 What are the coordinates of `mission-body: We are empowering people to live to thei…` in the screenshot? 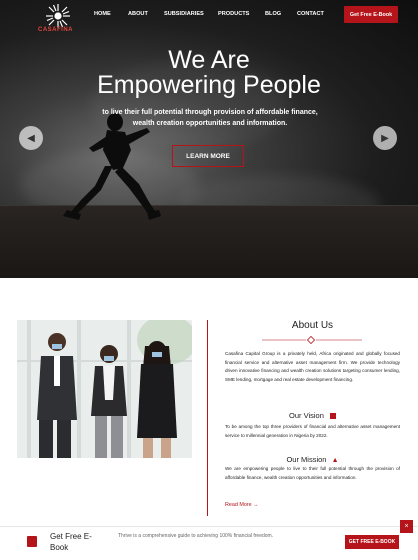 It's located at (312, 473).